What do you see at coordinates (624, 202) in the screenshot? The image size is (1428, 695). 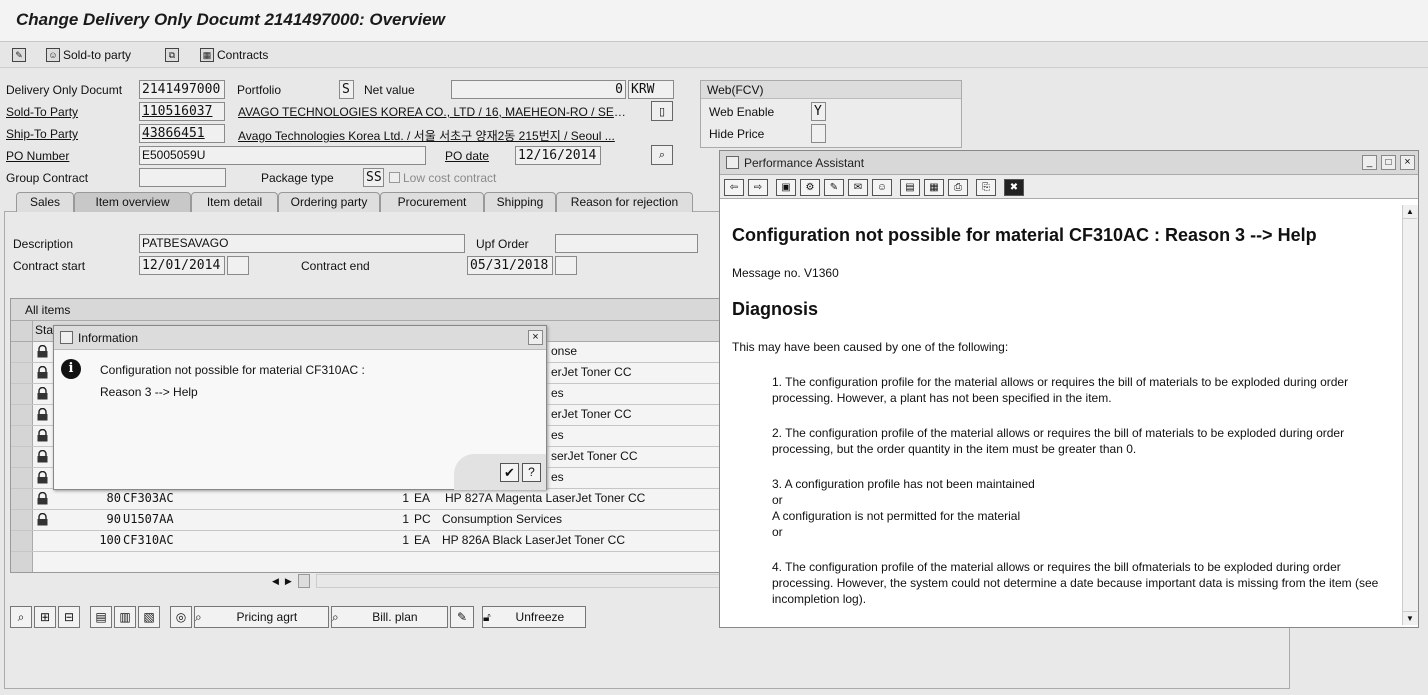 I see `tab-reason-for-rejection: Reason for rejection` at bounding box center [624, 202].